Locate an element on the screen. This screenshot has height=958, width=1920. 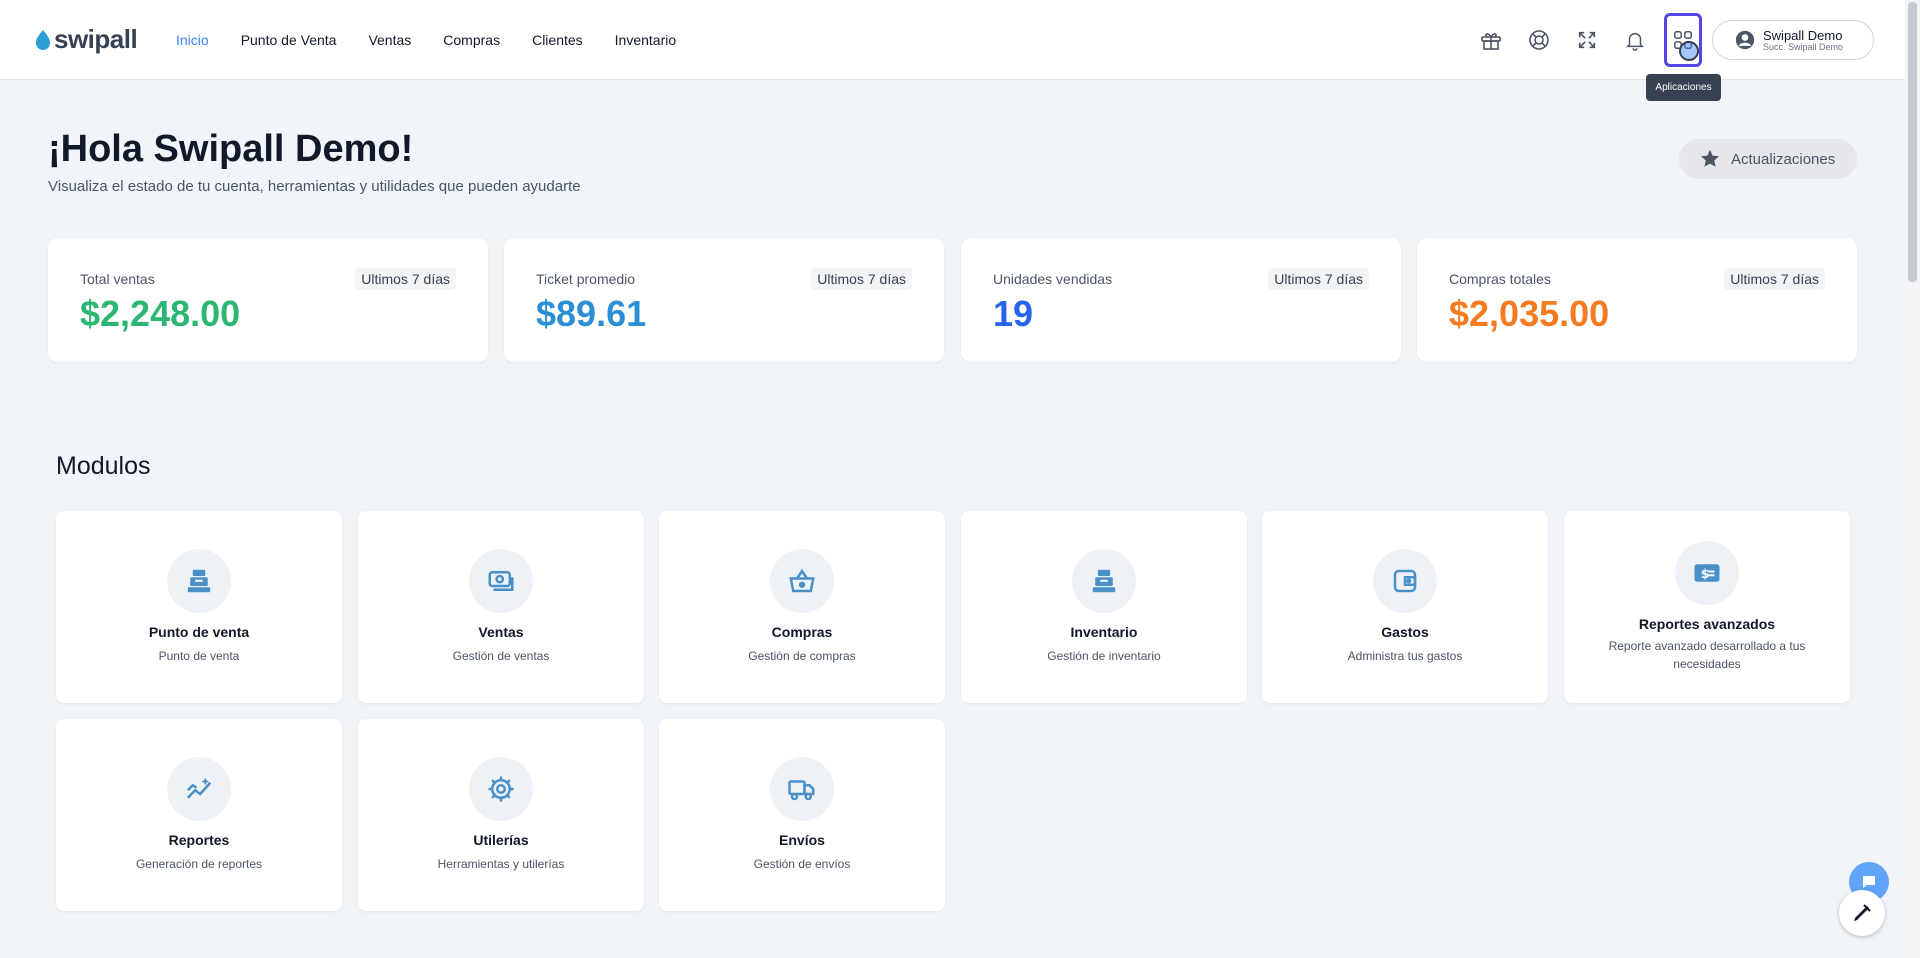
truck-icon is located at coordinates (802, 789).